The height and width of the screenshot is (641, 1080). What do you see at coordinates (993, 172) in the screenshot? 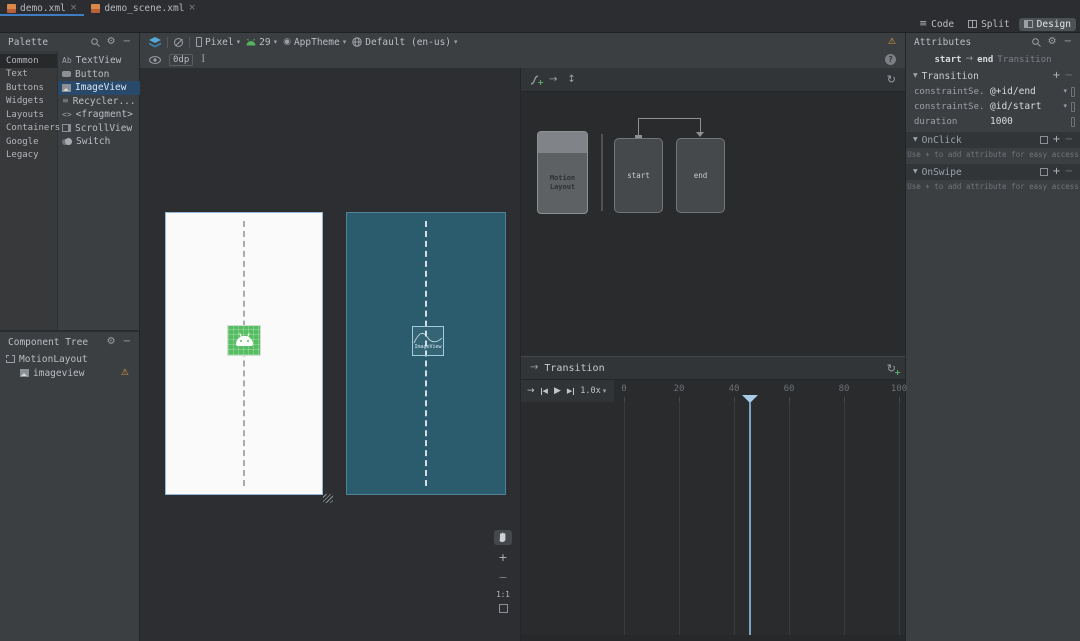
I see `section-onswipe: ▼ OnSwipe + −` at bounding box center [993, 172].